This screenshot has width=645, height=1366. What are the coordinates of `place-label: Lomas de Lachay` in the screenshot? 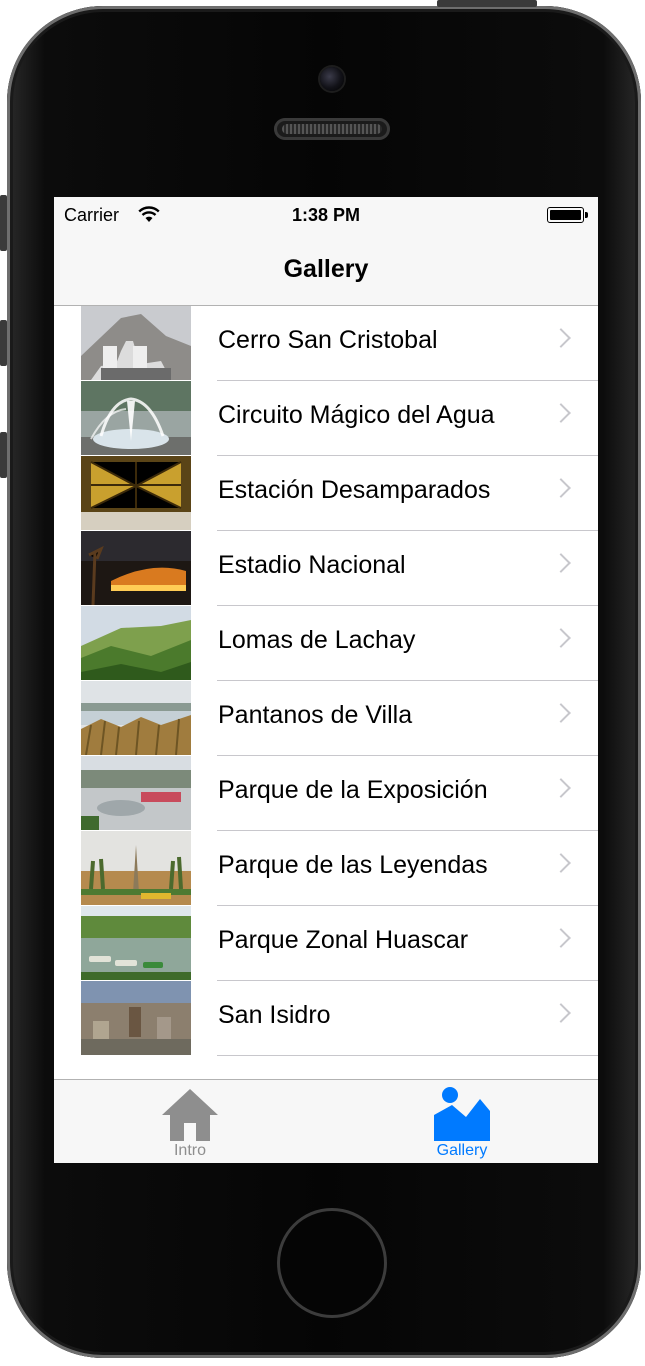 It's located at (317, 640).